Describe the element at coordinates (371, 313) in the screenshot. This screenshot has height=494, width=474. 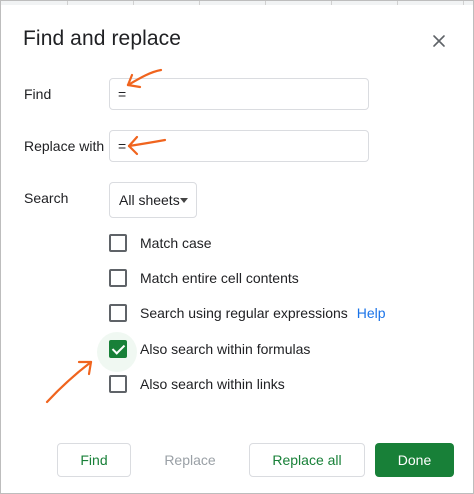
I see `help-link: Help` at that location.